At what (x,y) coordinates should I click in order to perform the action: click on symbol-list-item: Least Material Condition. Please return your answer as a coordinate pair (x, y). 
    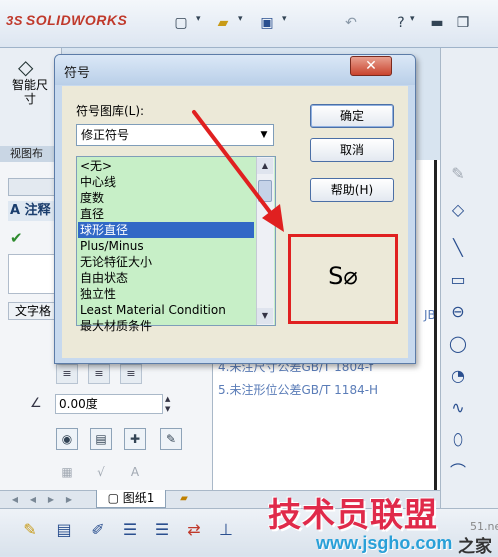
    Looking at the image, I should click on (166, 310).